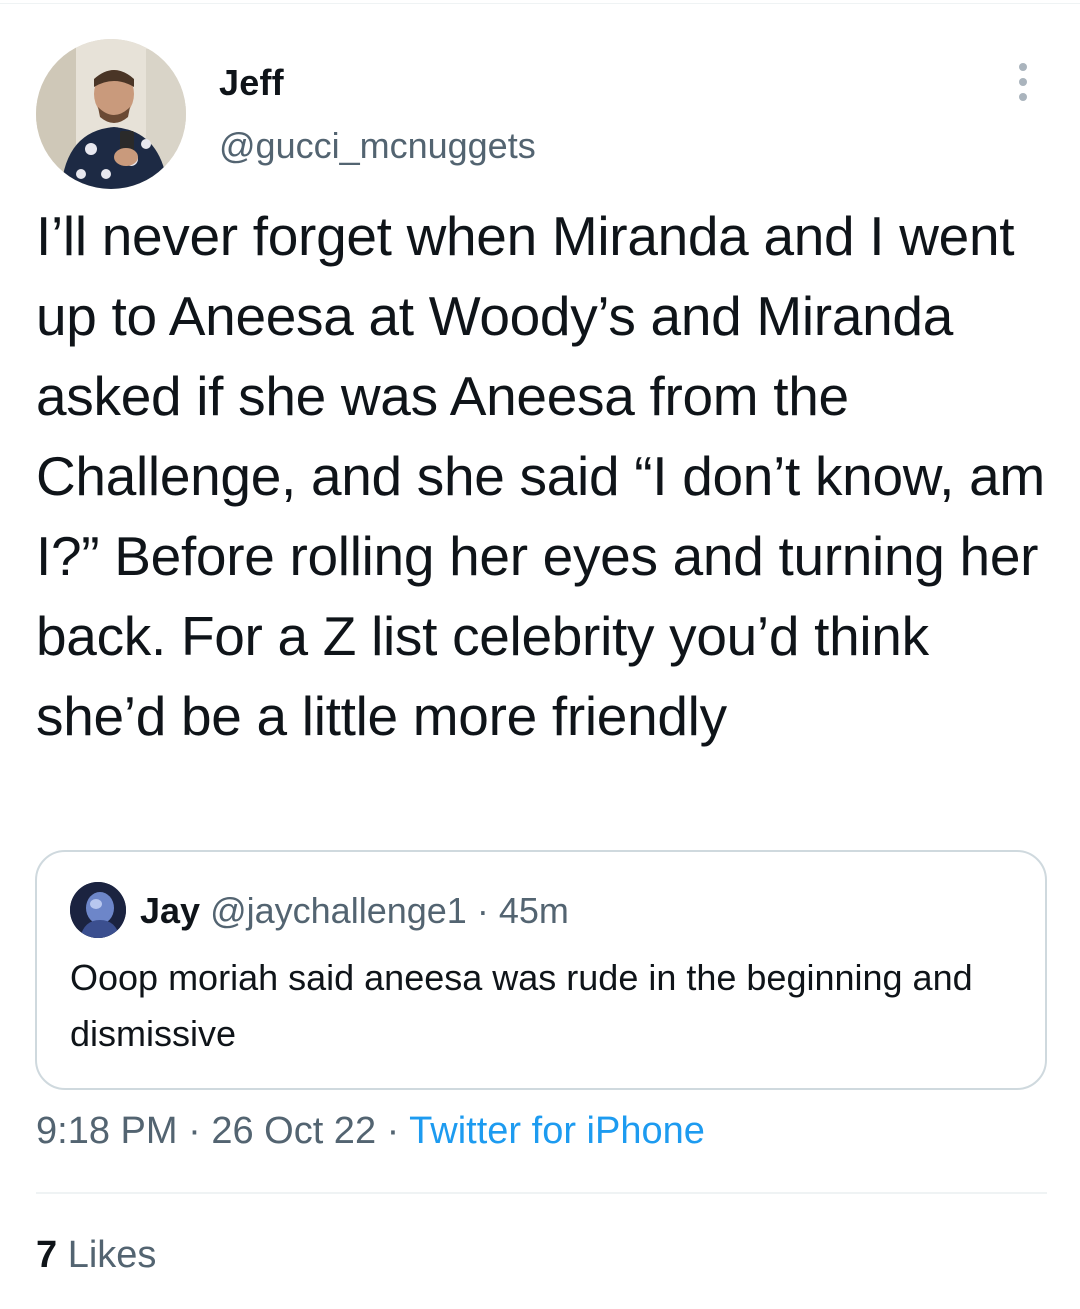 This screenshot has width=1080, height=1309. I want to click on tweet-meta: 9:18 PM · 26 Oct 22 · Twitter for iPhone, so click(370, 1131).